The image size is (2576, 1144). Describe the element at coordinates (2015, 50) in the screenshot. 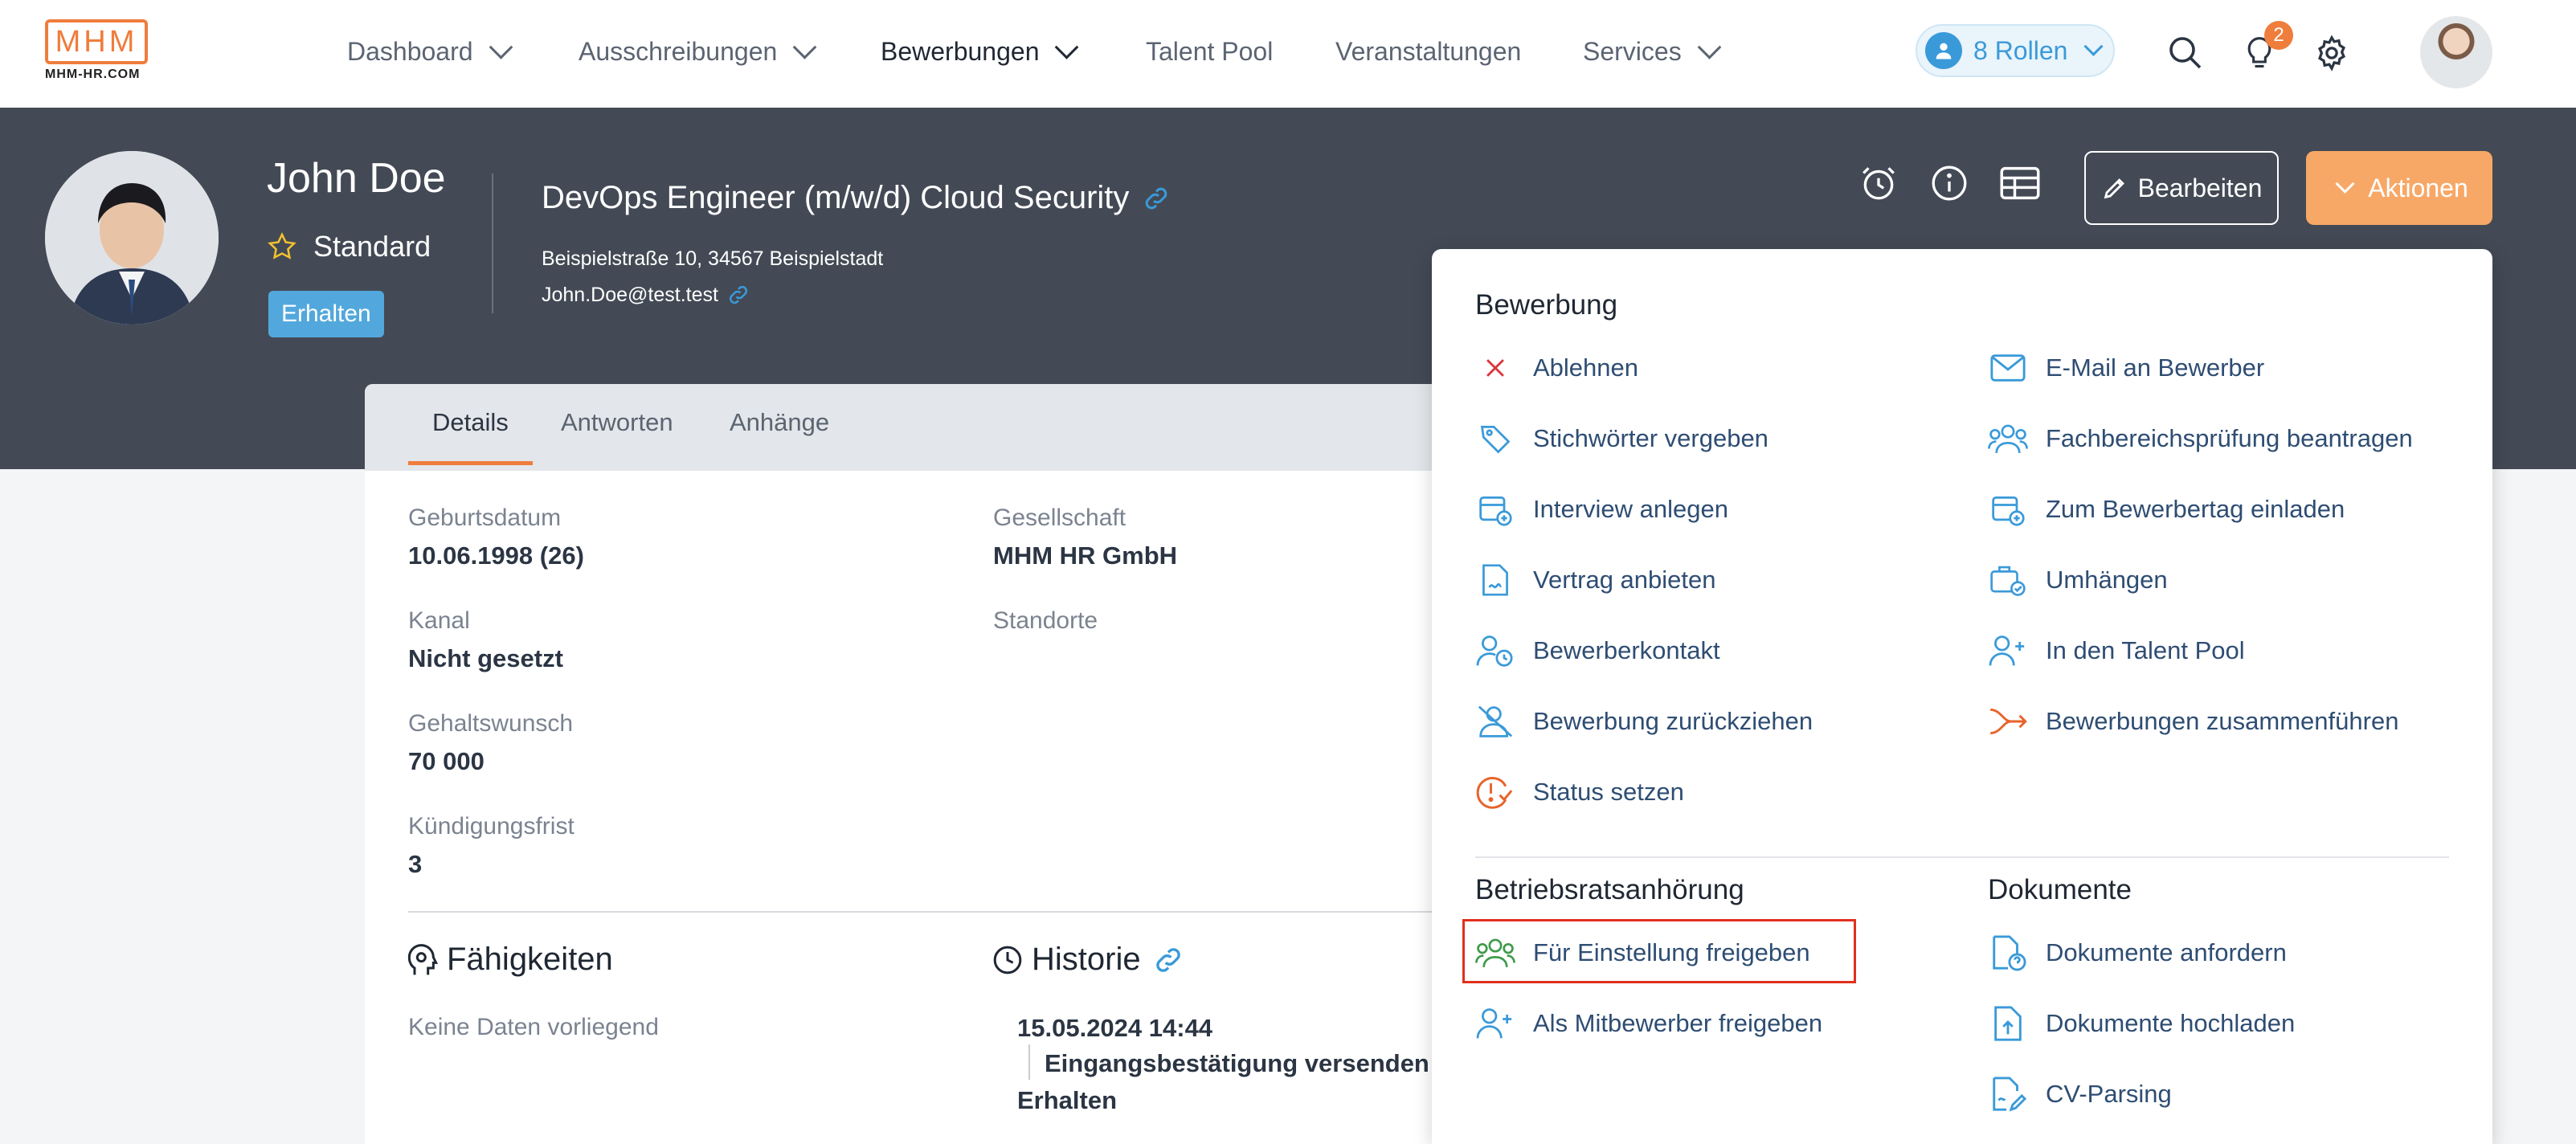

I see `roles-selector: 8 Rollen` at that location.